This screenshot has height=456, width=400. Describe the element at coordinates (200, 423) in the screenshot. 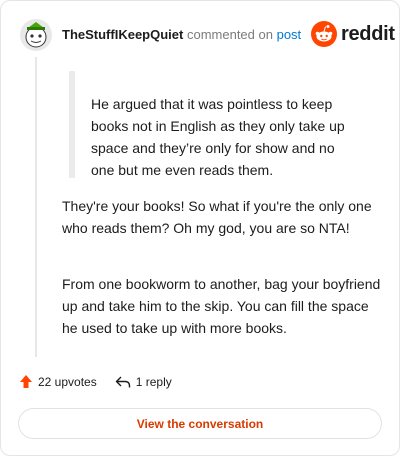

I see `view-conversation-button: View the conversation` at that location.